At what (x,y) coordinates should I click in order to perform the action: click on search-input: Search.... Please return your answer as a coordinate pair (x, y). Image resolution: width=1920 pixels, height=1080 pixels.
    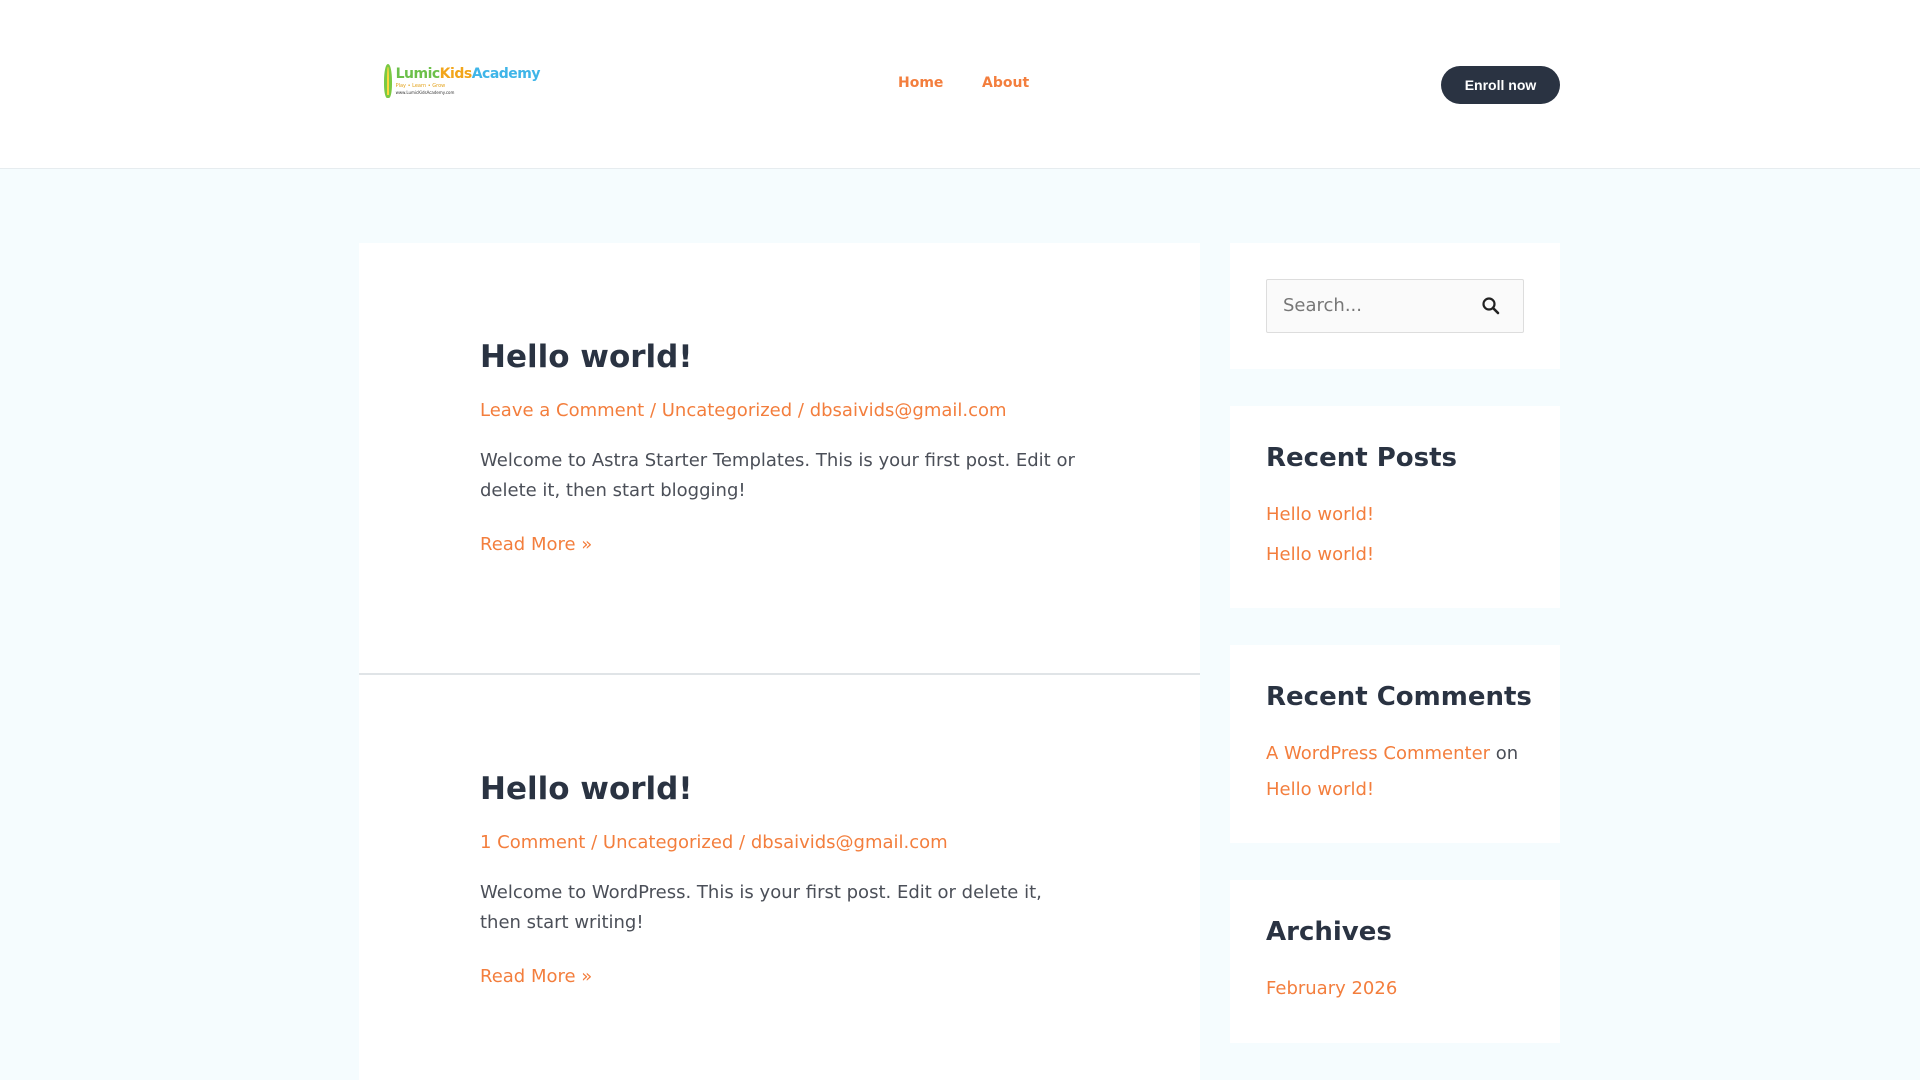
    Looking at the image, I should click on (1395, 306).